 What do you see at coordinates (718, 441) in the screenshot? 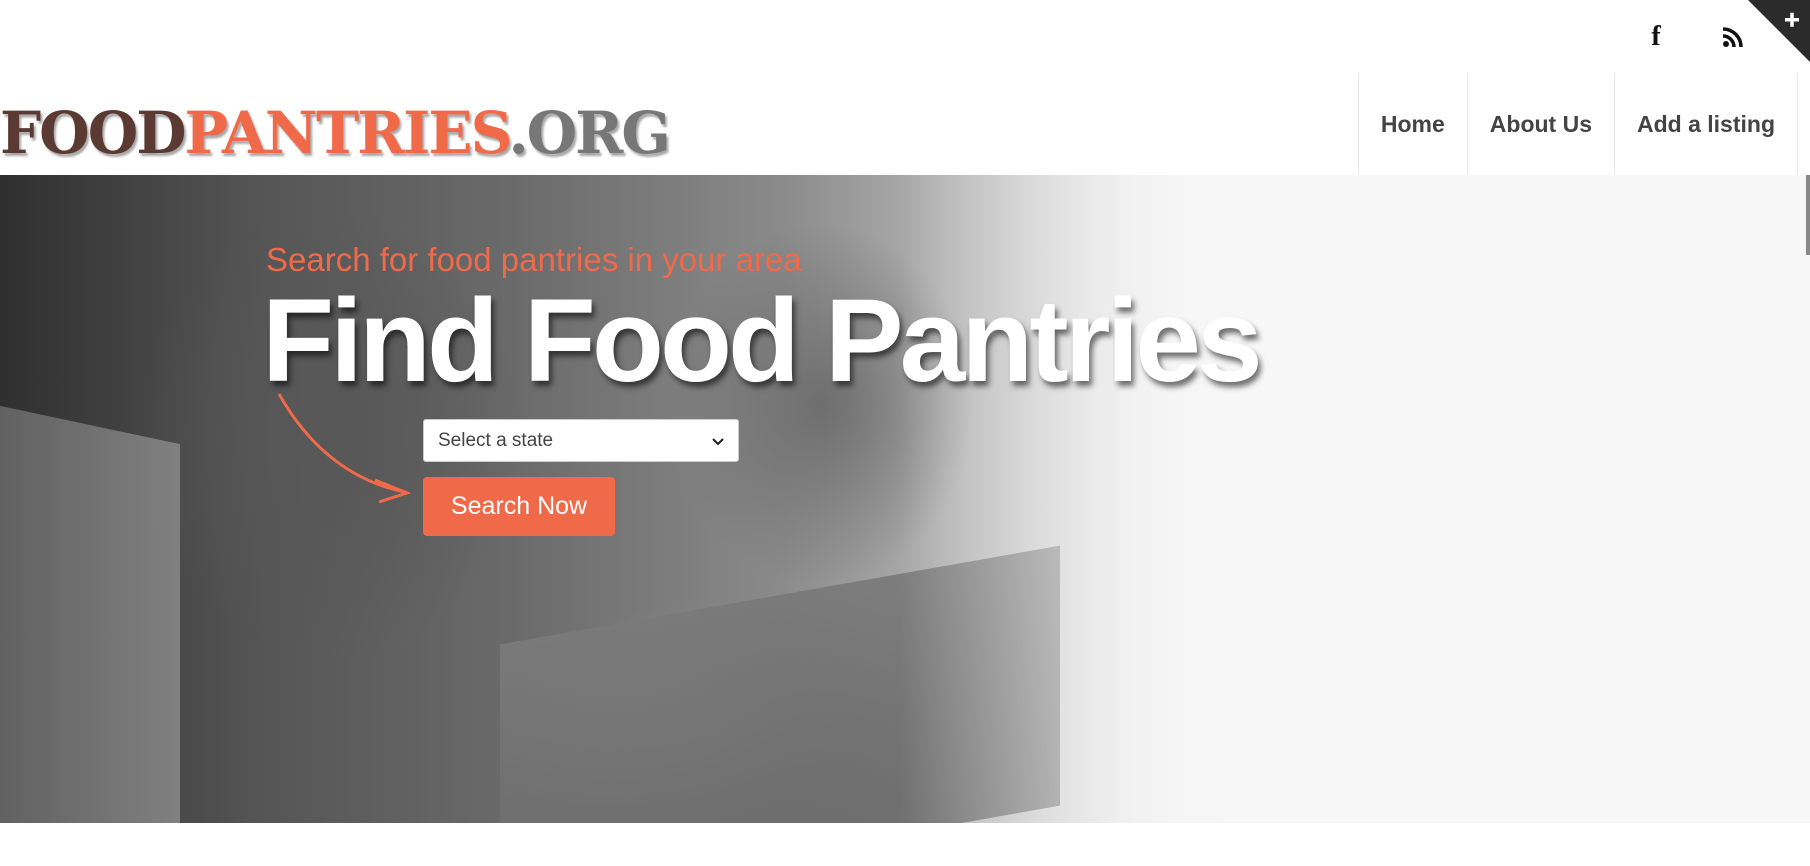
I see `chevron-down-icon` at bounding box center [718, 441].